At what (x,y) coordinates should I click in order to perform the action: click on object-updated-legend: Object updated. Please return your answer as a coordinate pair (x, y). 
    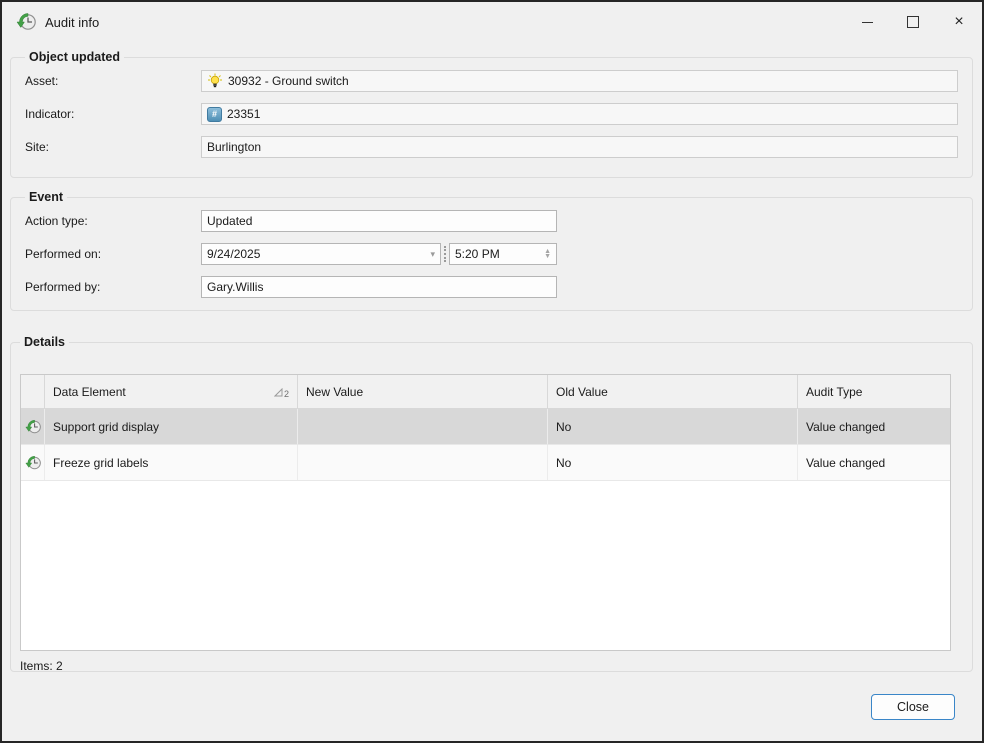
    Looking at the image, I should click on (74, 57).